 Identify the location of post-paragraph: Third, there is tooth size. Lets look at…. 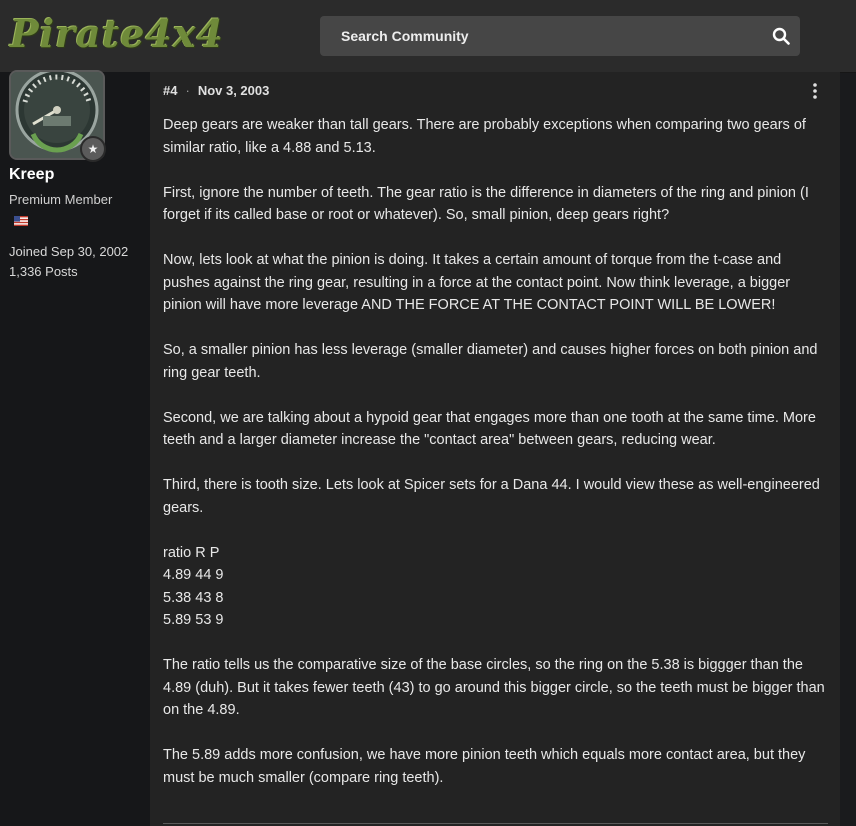
(491, 496).